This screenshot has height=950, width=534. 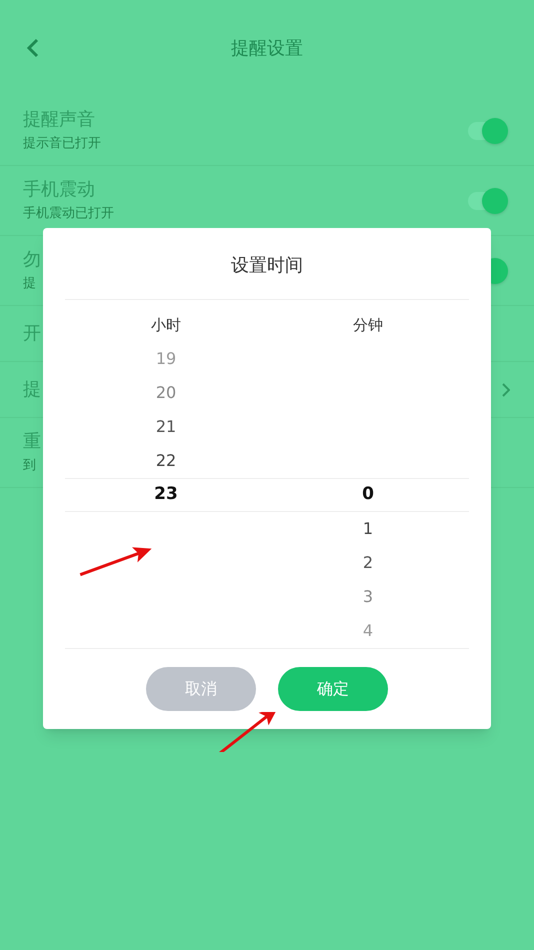 I want to click on setting-subtitle: 提示音已打开, so click(x=62, y=144).